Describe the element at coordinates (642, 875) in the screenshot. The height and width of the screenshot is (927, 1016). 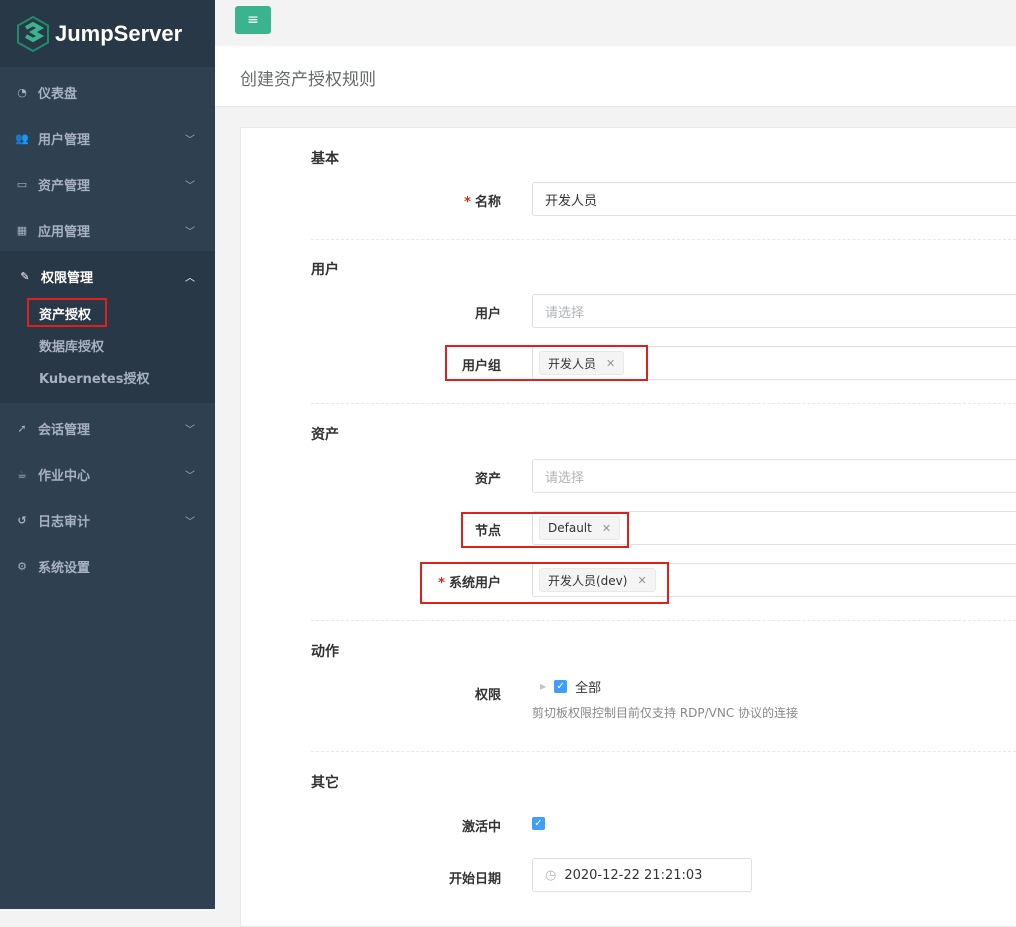
I see `date-start-input: ◷ 2020-12-22 21:21:03` at that location.